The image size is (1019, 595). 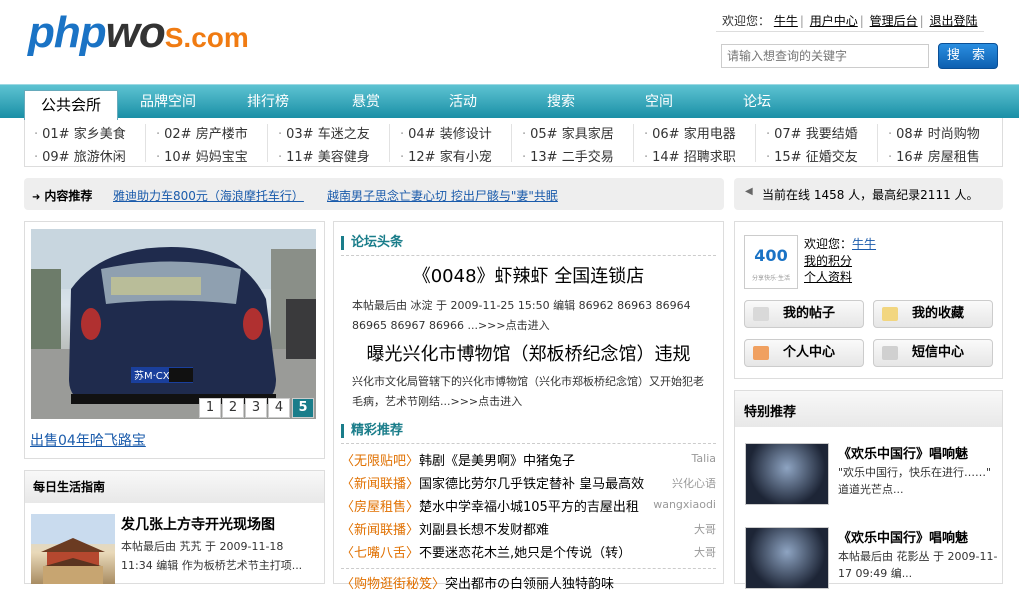 I want to click on category-link: 03# 车迷之友, so click(x=324, y=132).